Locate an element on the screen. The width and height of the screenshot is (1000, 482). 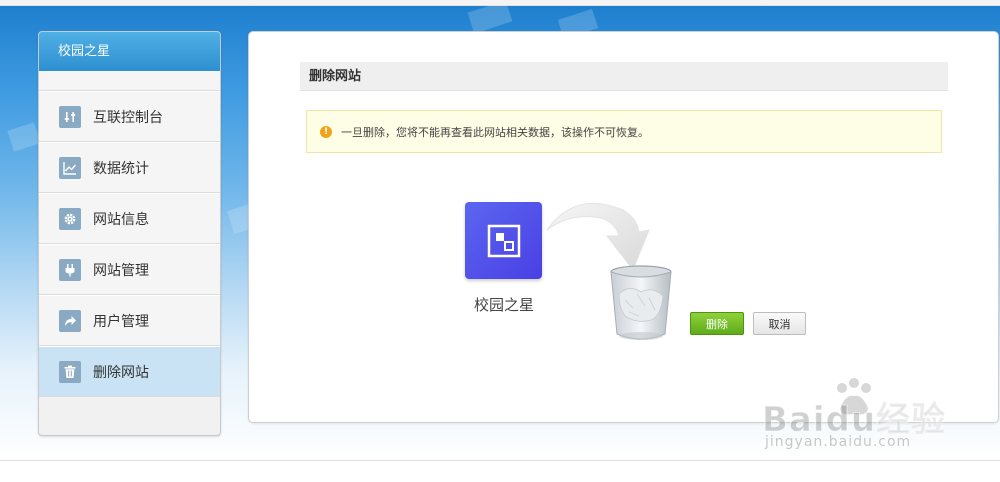
sidebar-item-label: 数据统计 is located at coordinates (121, 168).